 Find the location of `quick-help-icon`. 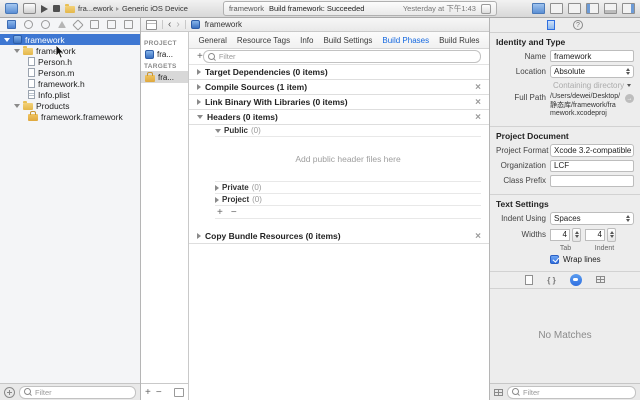

quick-help-icon is located at coordinates (578, 25).